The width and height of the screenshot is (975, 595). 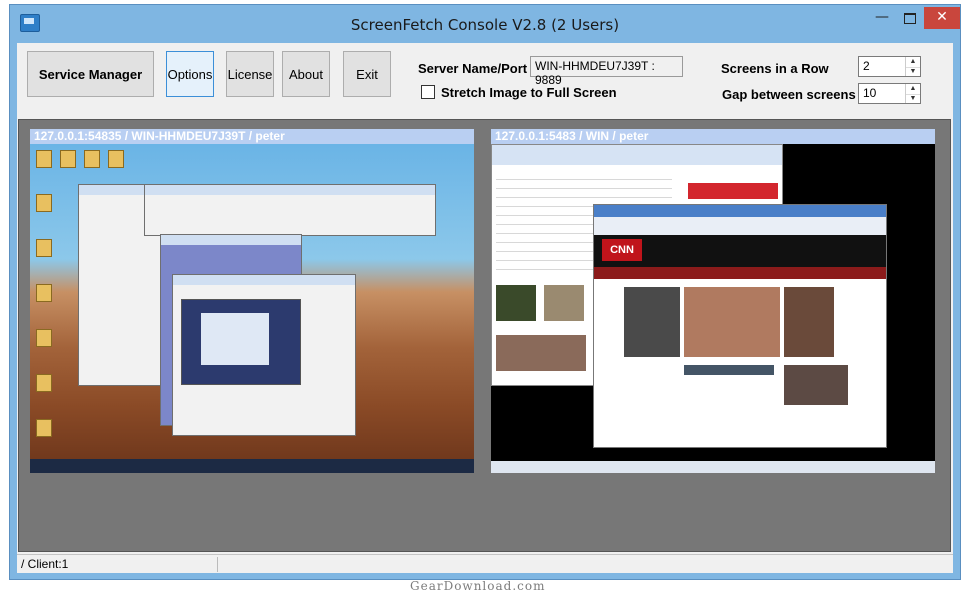 I want to click on screens-in-row-label: Screens in a Row, so click(x=775, y=68).